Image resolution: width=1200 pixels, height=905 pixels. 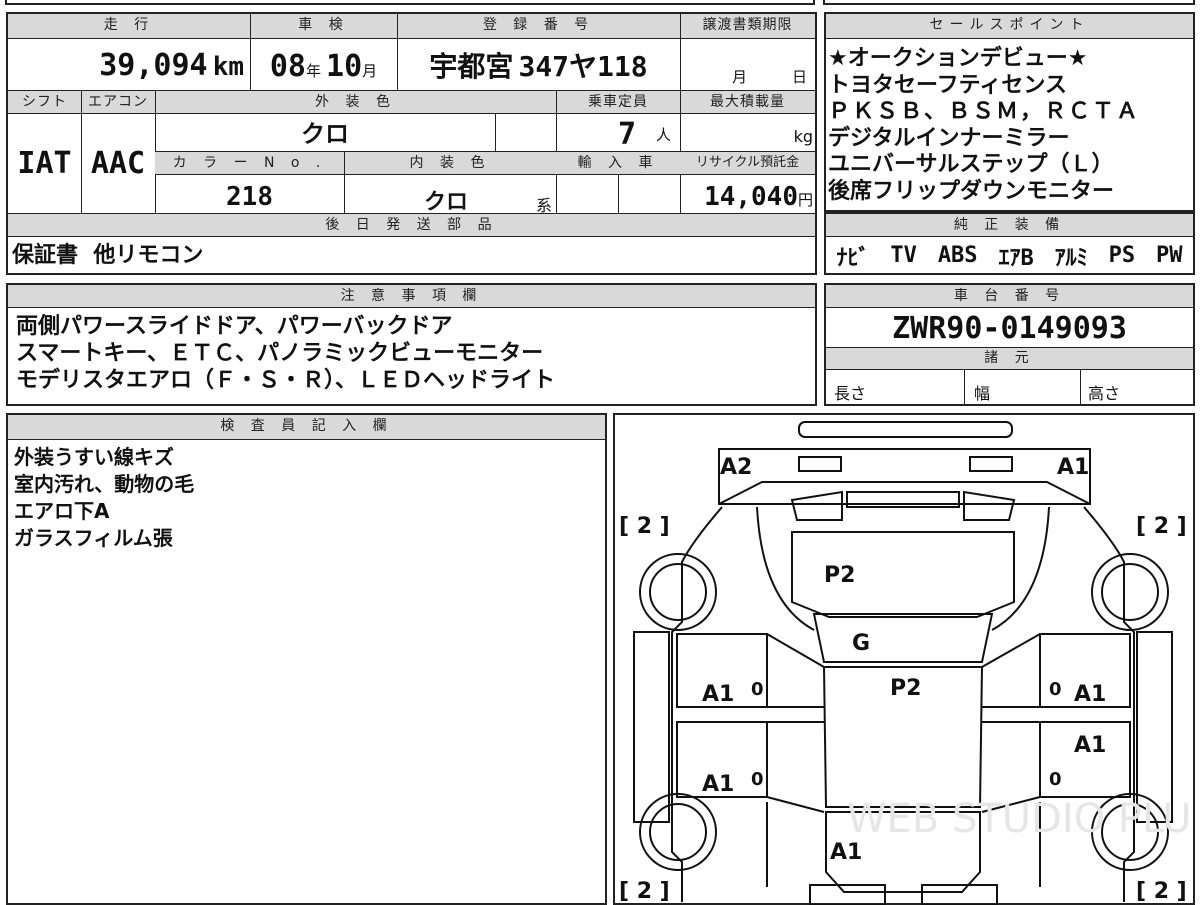 I want to click on max-load-unit: kg, so click(x=803, y=136).